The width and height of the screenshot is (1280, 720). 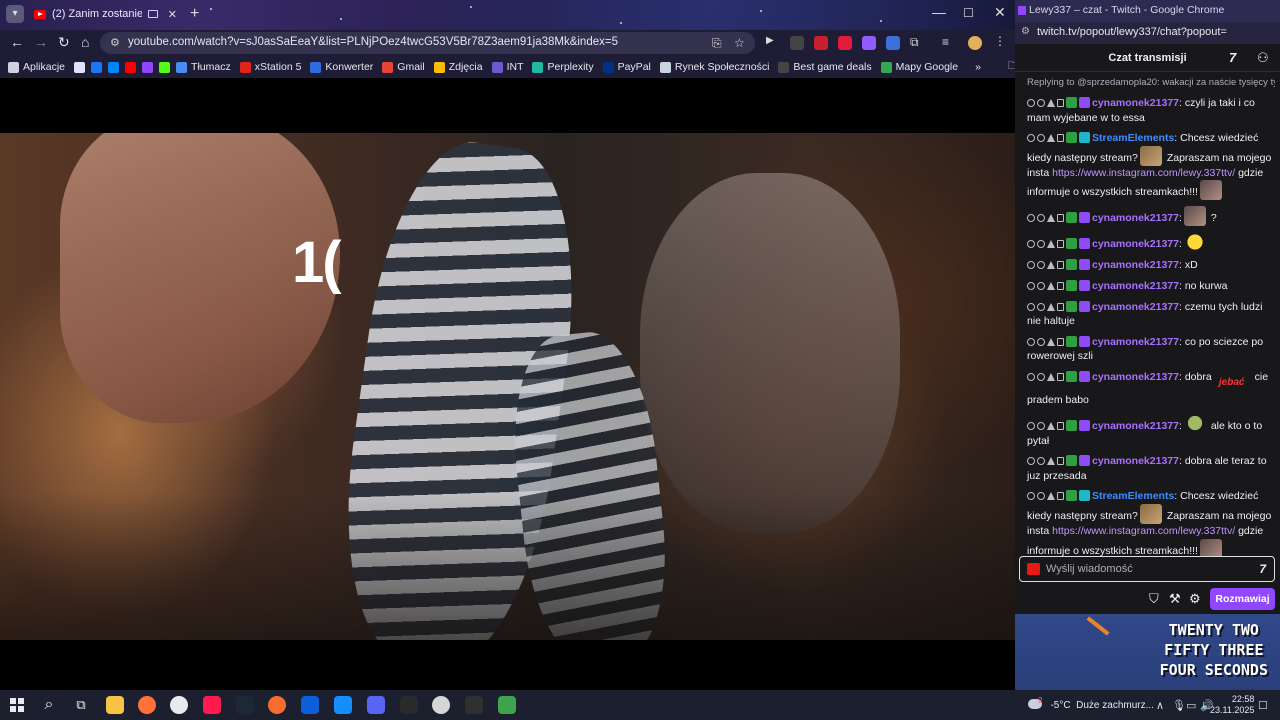 What do you see at coordinates (1000, 12) in the screenshot?
I see `close-window-button: ✕` at bounding box center [1000, 12].